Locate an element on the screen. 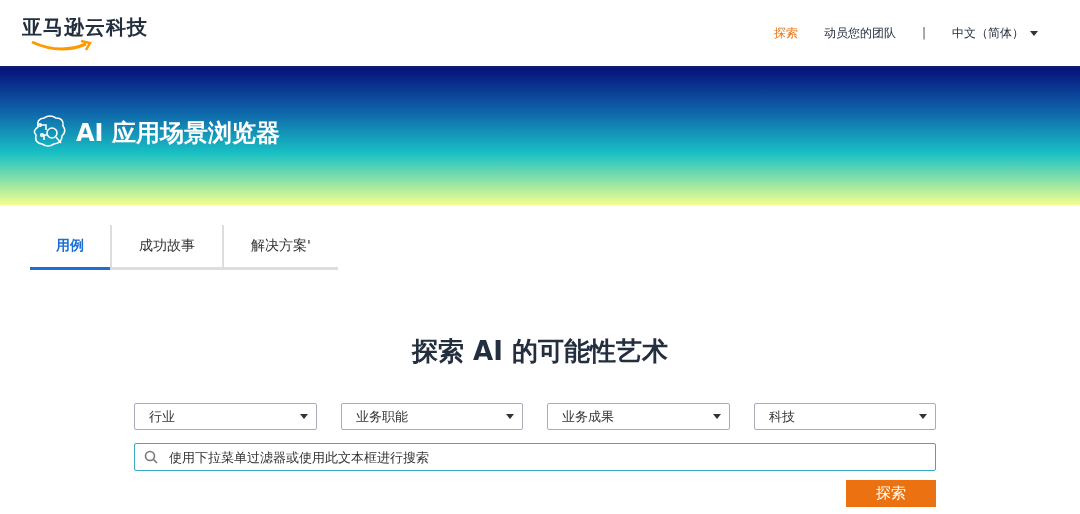 Image resolution: width=1080 pixels, height=514 pixels. filter-dropdown: 业务成果 is located at coordinates (638, 416).